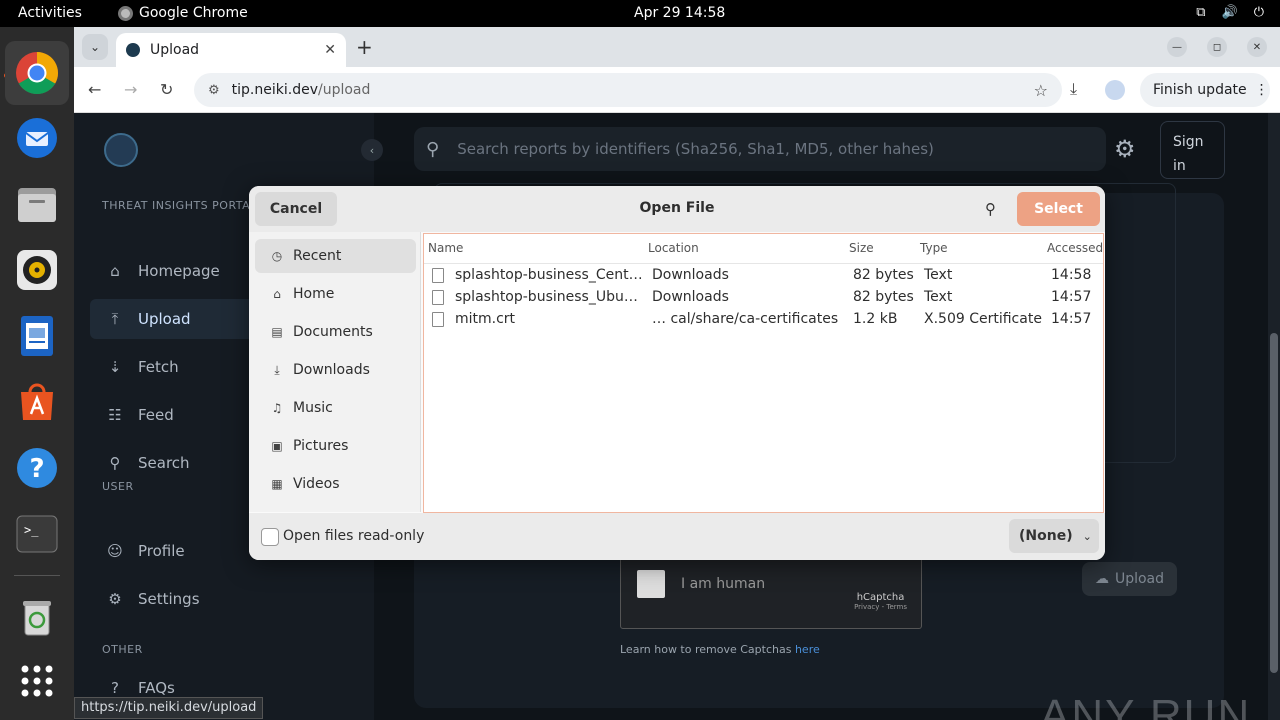  I want to click on activities-button: Activities, so click(50, 13).